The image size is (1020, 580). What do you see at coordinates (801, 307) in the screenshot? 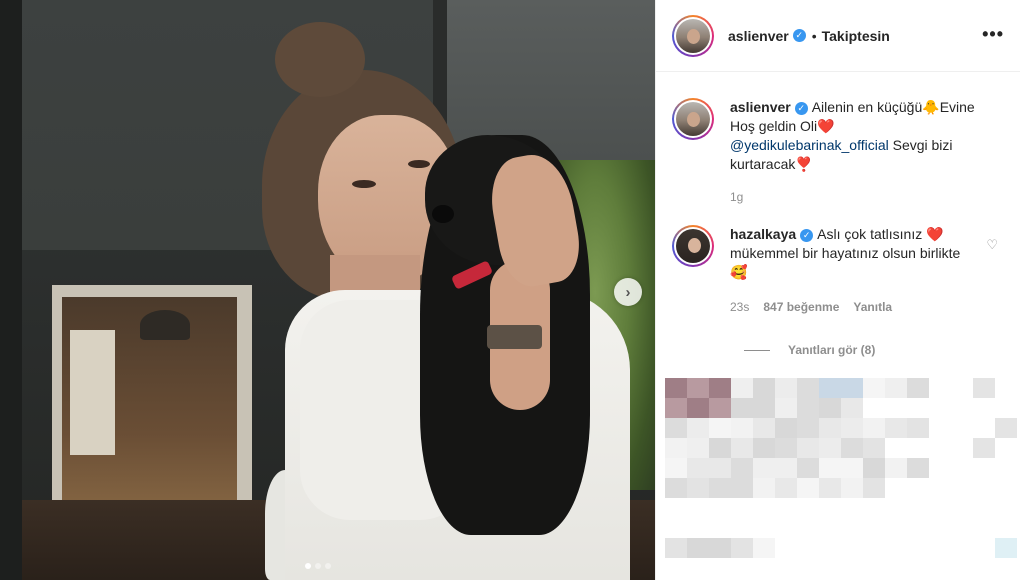
I see `comment-likes: 847 beğenme` at bounding box center [801, 307].